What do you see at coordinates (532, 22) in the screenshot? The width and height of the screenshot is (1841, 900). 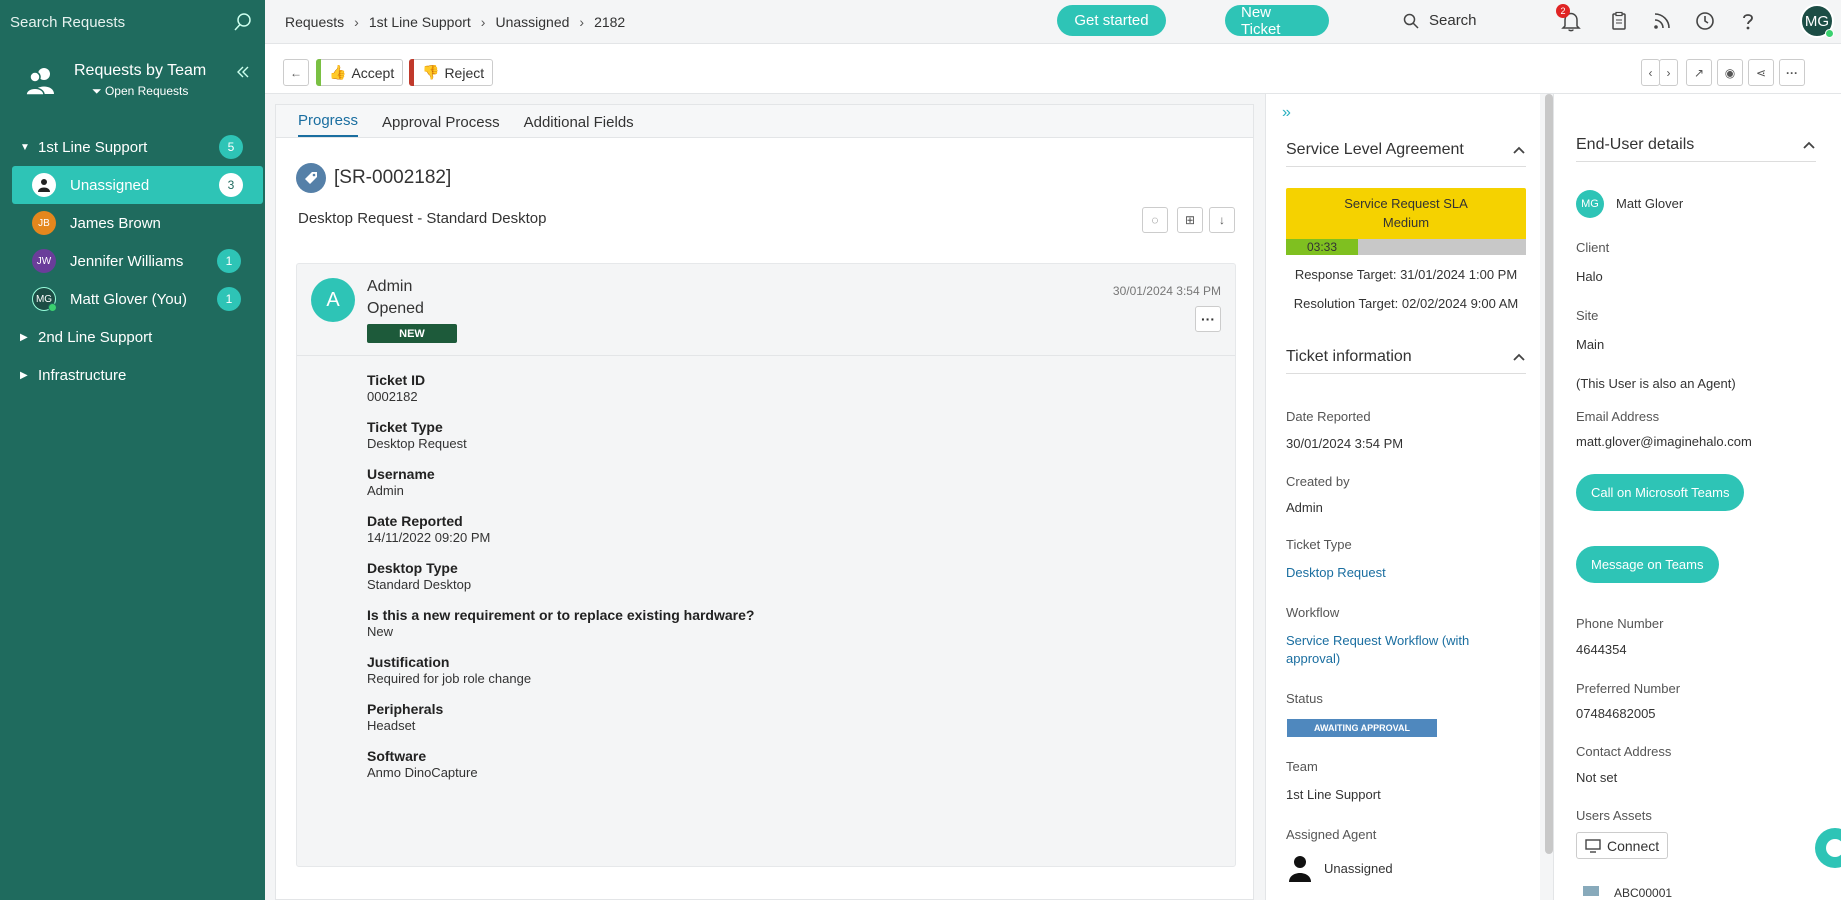 I see `breadcrumb-agent: Unassigned` at bounding box center [532, 22].